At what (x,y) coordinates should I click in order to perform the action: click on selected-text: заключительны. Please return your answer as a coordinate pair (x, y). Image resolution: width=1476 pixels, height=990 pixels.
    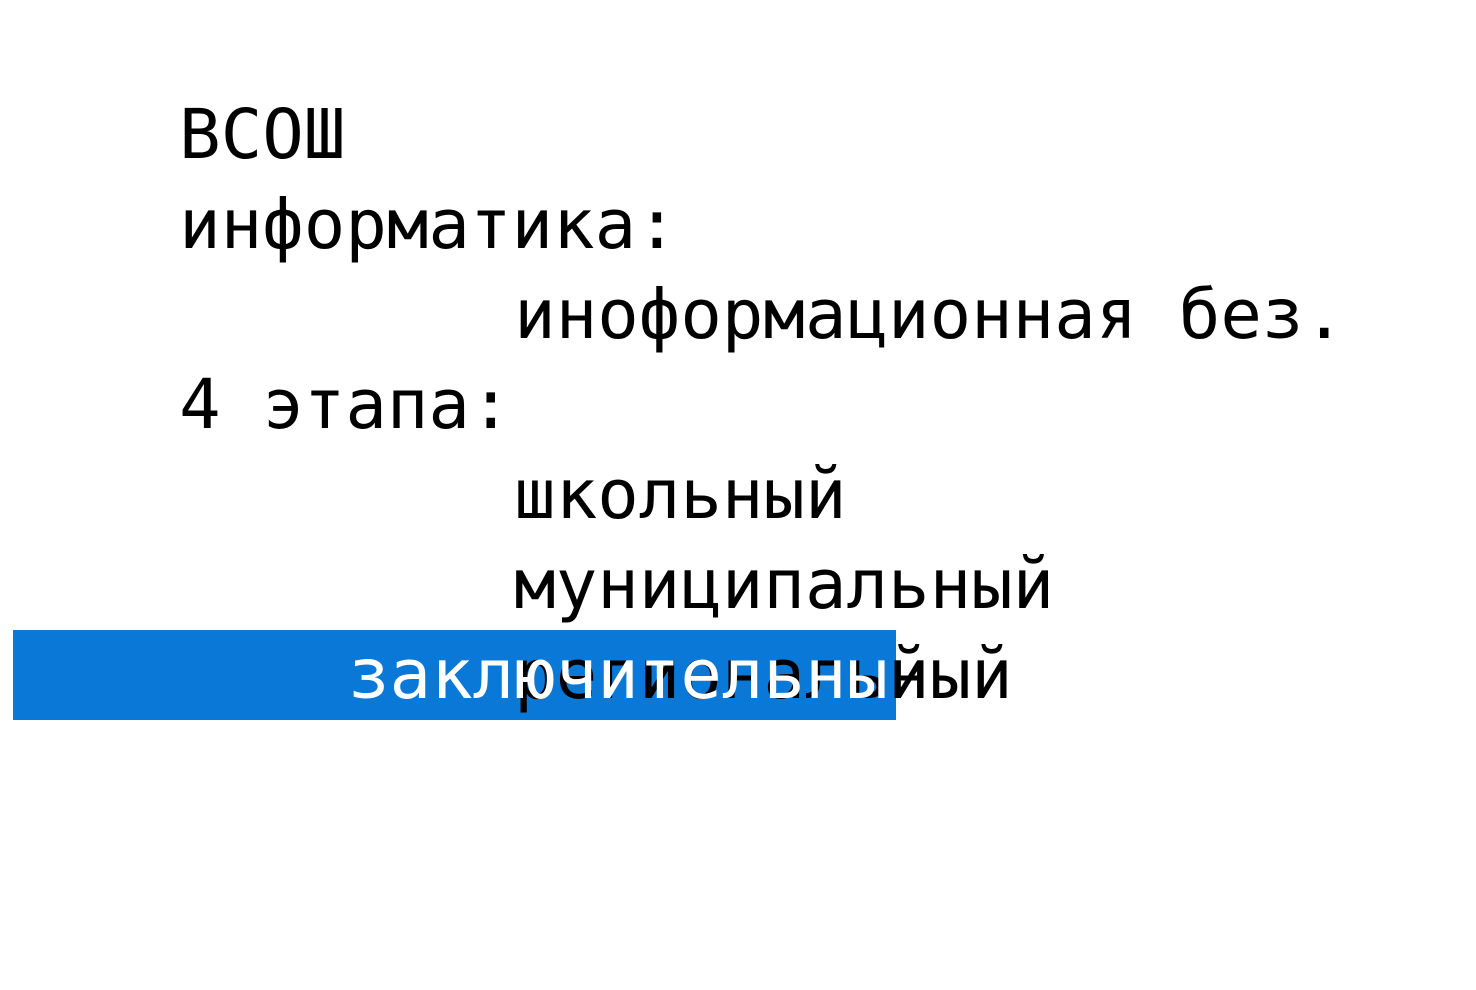
    Looking at the image, I should click on (618, 675).